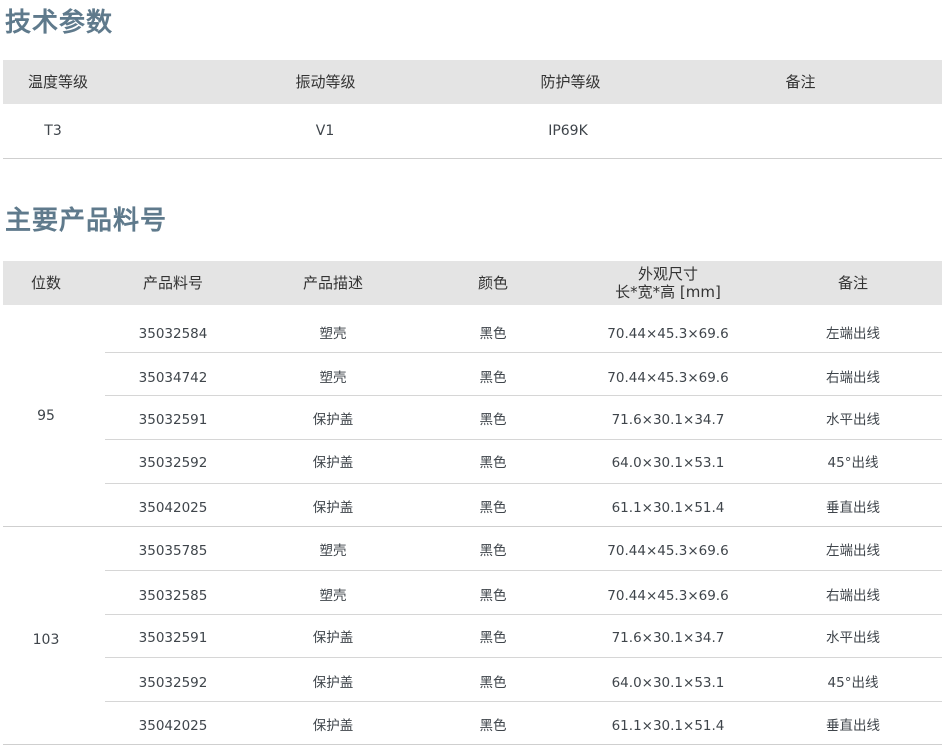 The width and height of the screenshot is (947, 750). What do you see at coordinates (325, 82) in the screenshot?
I see `header-vibration-class: 振动等级` at bounding box center [325, 82].